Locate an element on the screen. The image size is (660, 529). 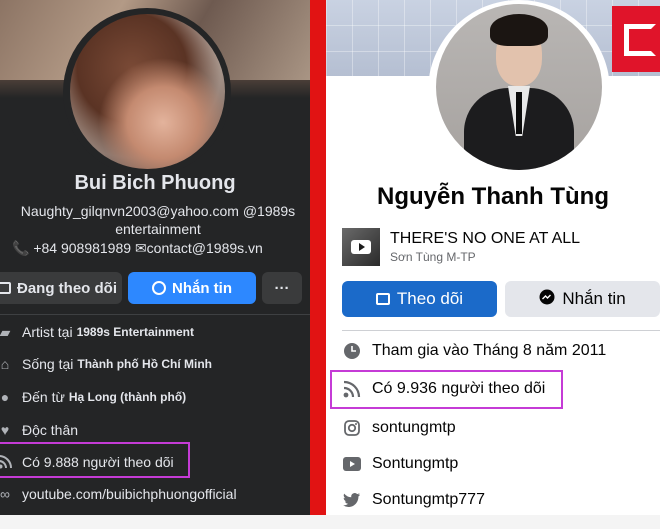
detail-value: Hạ Long (thành phố) is located at coordinates (127, 397).